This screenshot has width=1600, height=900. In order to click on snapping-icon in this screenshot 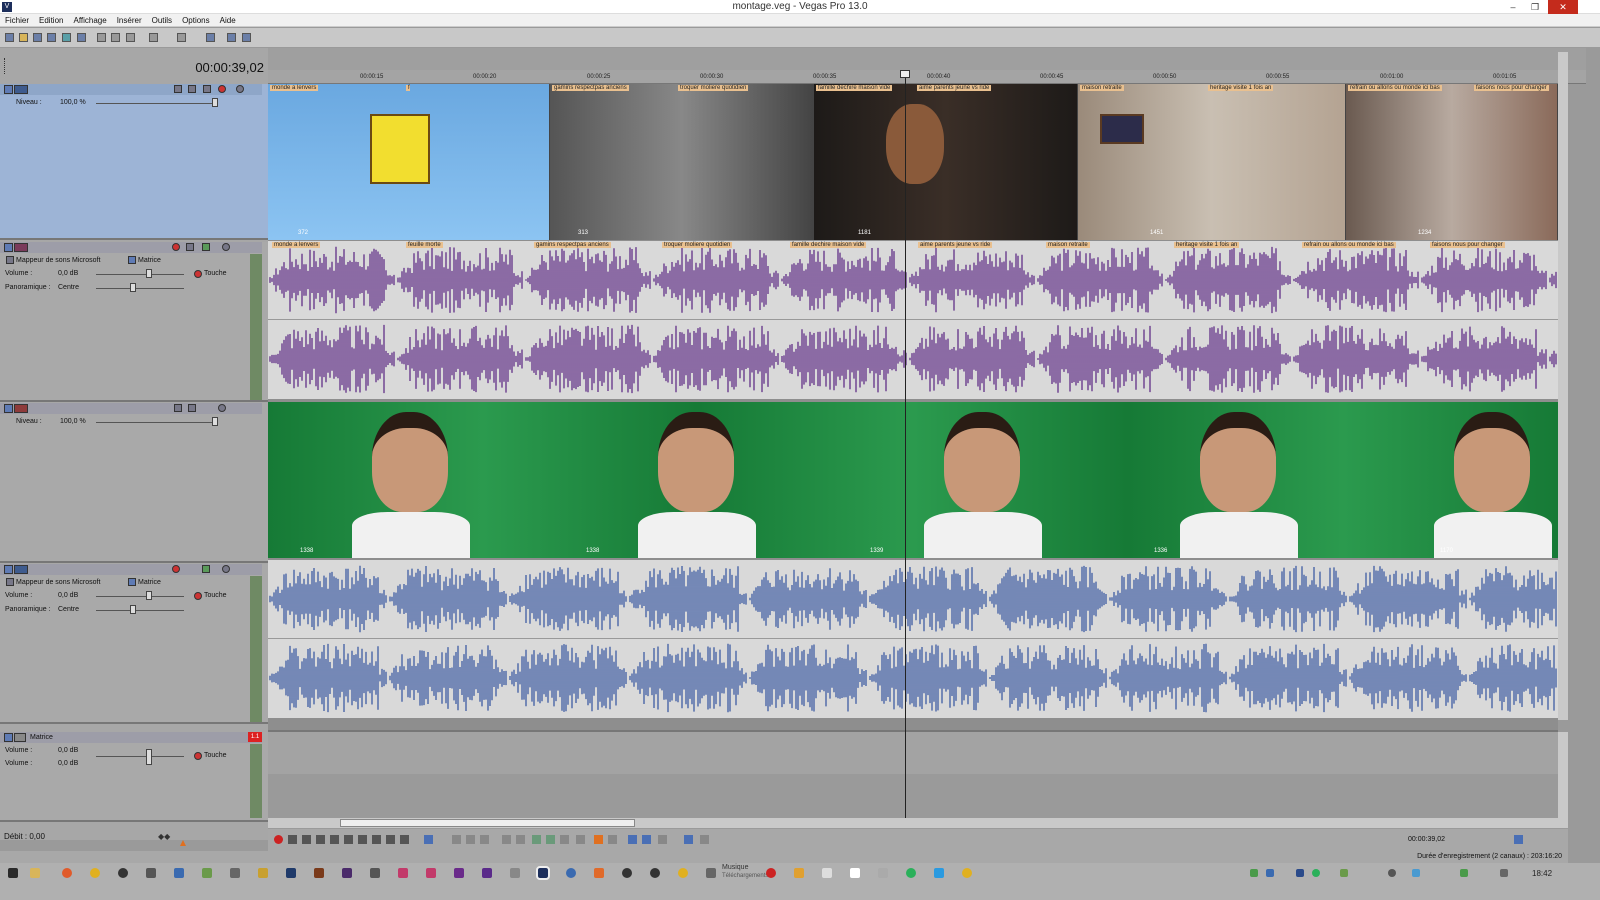, I will do `click(632, 839)`.